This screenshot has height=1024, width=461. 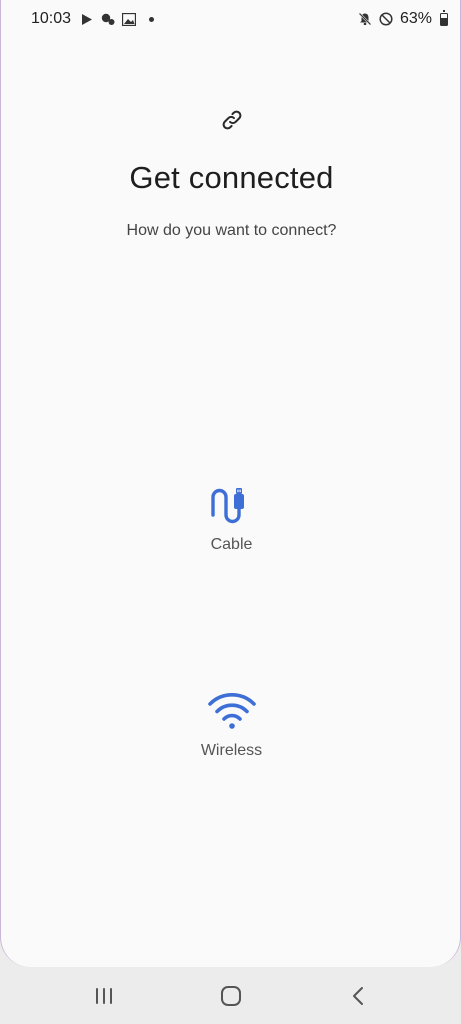 What do you see at coordinates (231, 177) in the screenshot?
I see `page-title: Get connected` at bounding box center [231, 177].